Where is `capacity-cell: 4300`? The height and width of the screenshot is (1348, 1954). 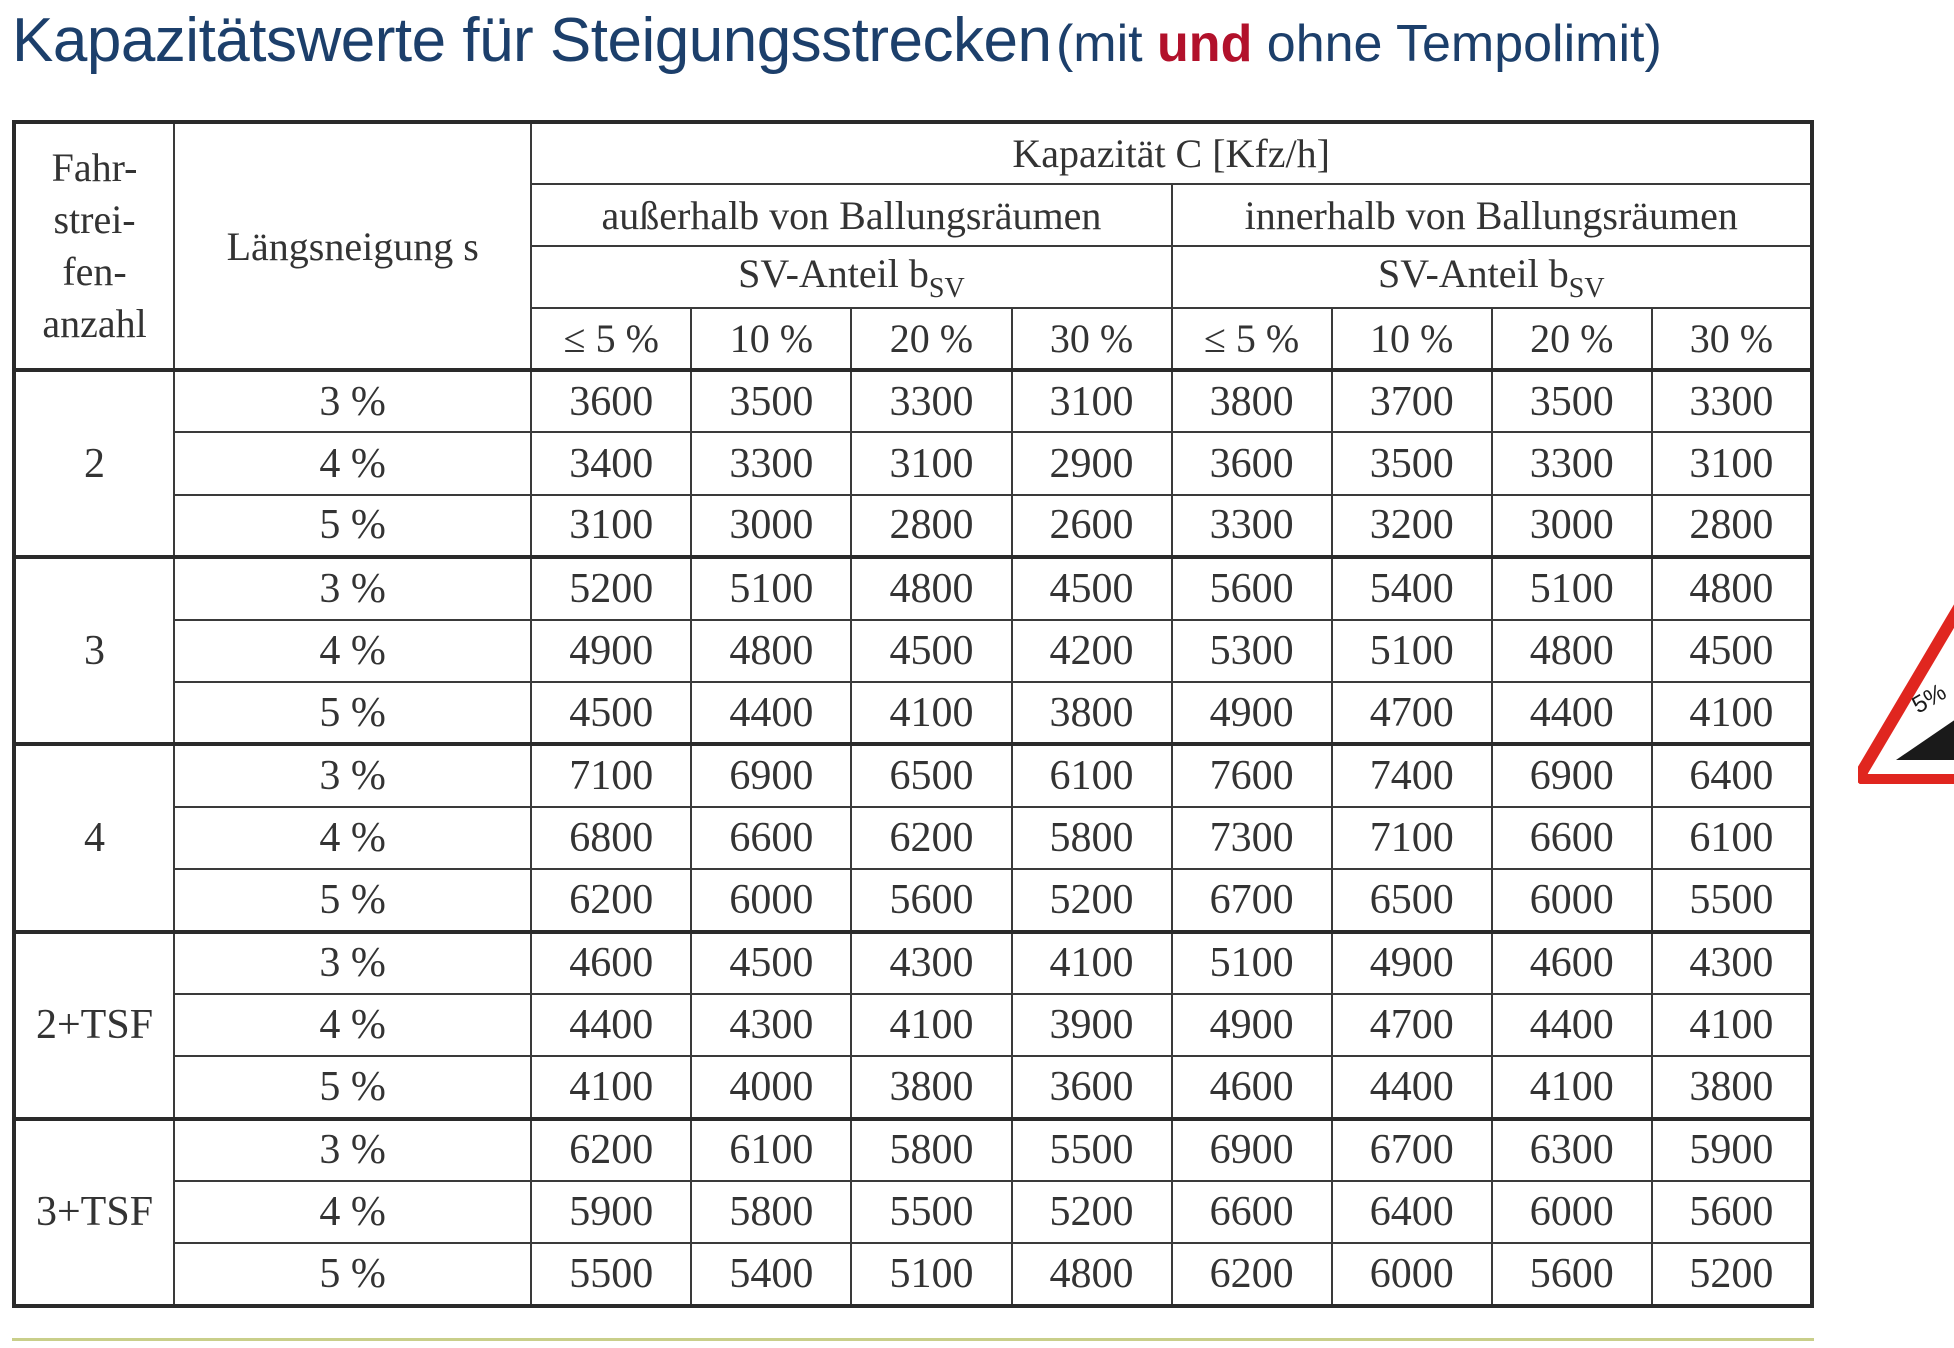
capacity-cell: 4300 is located at coordinates (1732, 962).